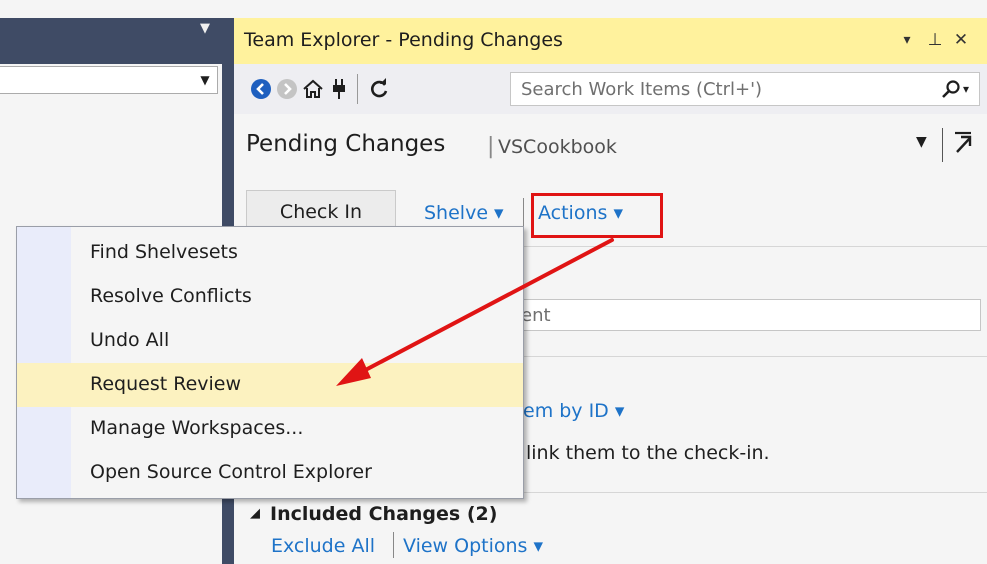  Describe the element at coordinates (270, 341) in the screenshot. I see `menu-item-undo-all: Undo All` at that location.